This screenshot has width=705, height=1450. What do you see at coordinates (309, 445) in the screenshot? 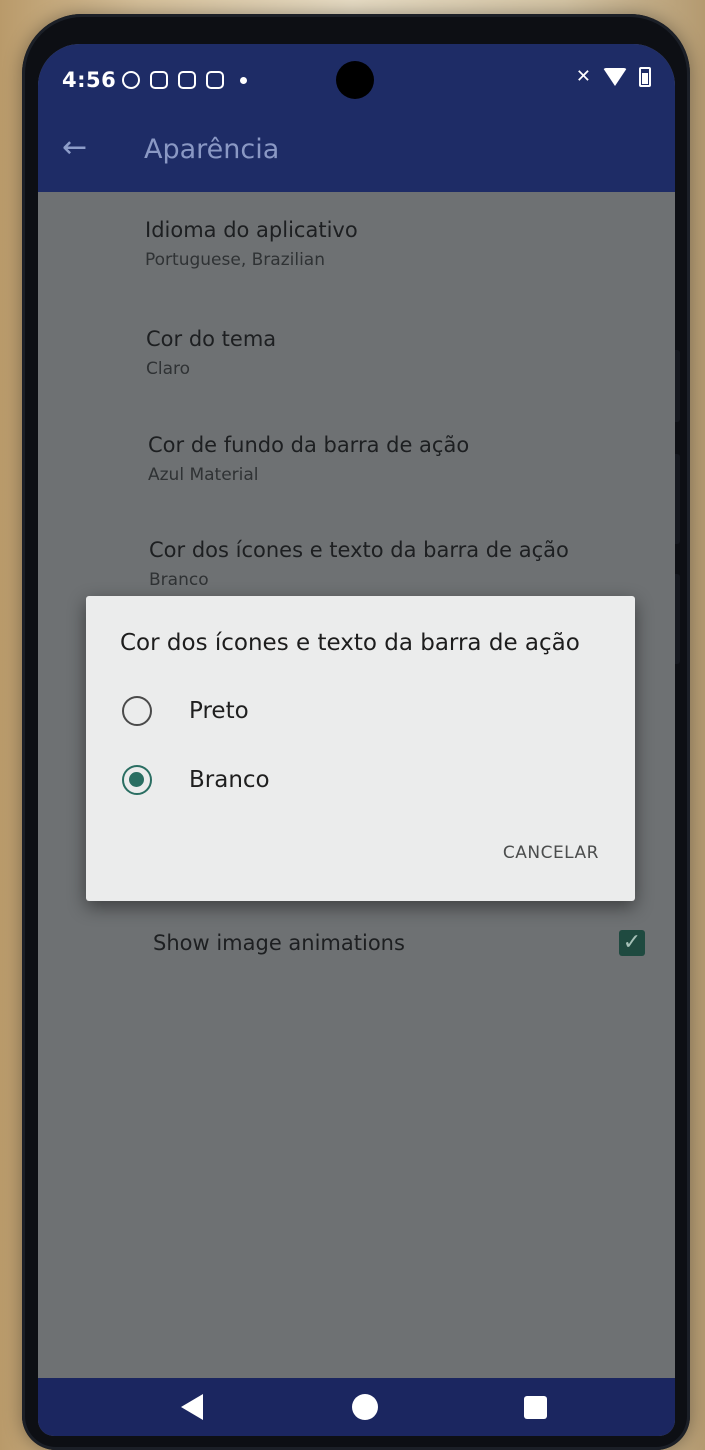
I see `pref-title: Cor de fundo da barra de ação` at bounding box center [309, 445].